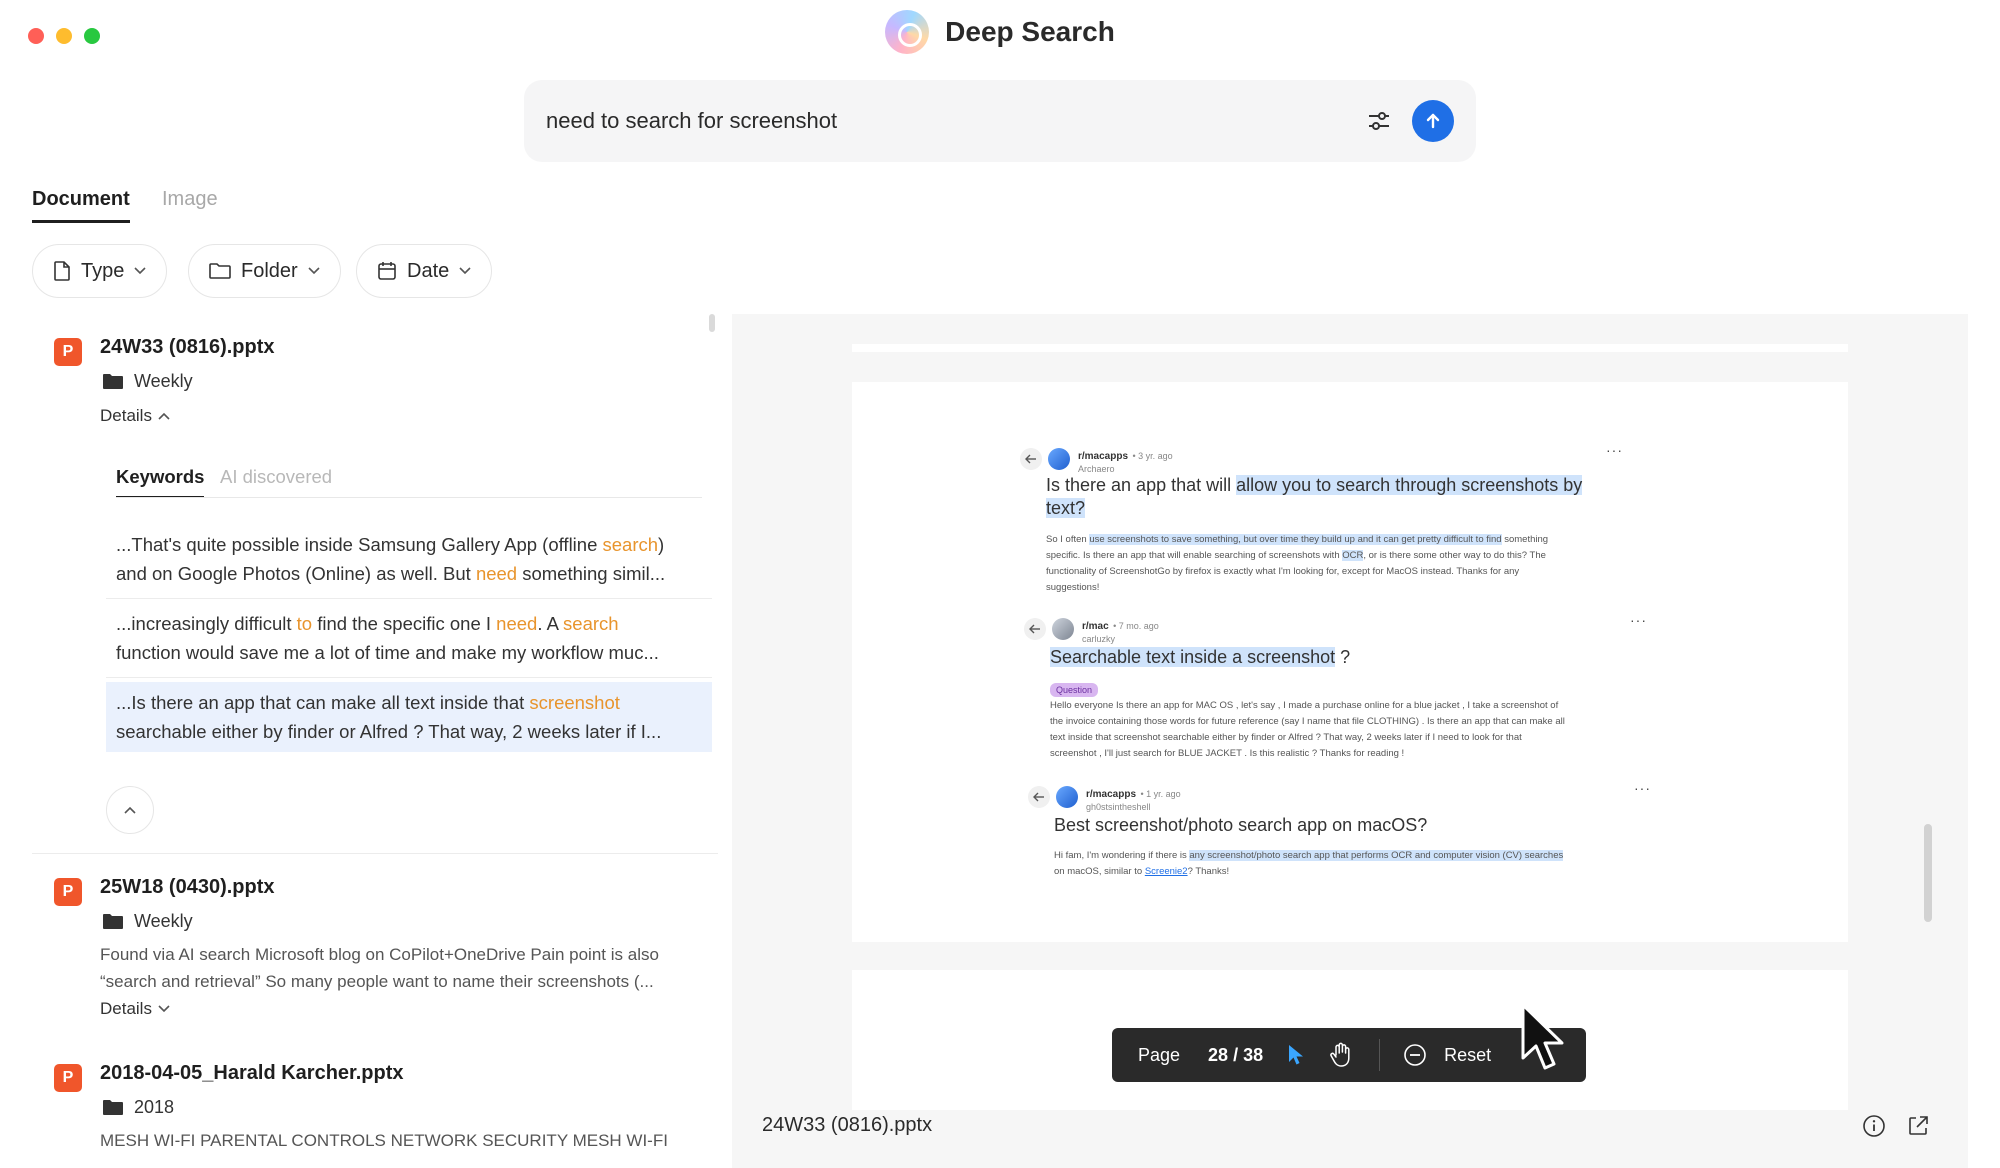  What do you see at coordinates (269, 270) in the screenshot?
I see `folder-filter-label: Folder` at bounding box center [269, 270].